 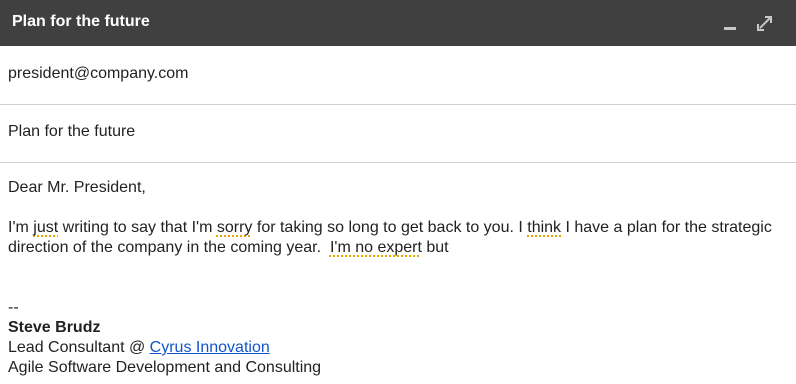 What do you see at coordinates (45, 227) in the screenshot?
I see `spellcheck-word: just` at bounding box center [45, 227].